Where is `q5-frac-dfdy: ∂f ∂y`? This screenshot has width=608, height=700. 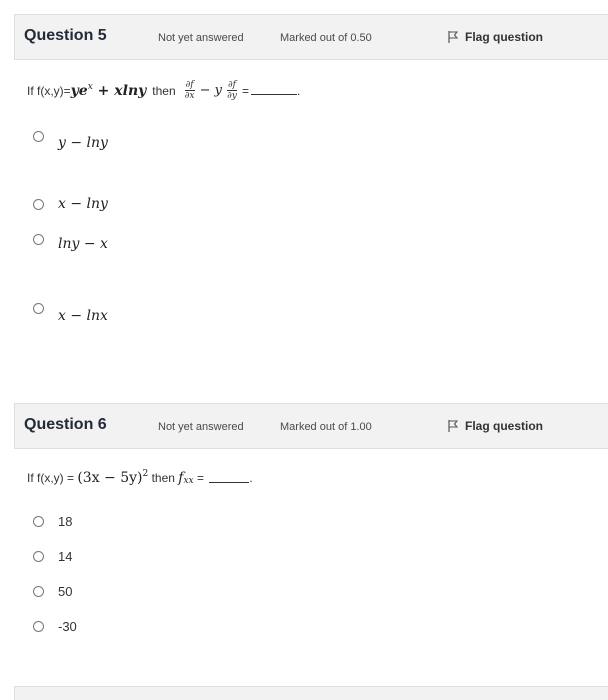 q5-frac-dfdy: ∂f ∂y is located at coordinates (232, 90).